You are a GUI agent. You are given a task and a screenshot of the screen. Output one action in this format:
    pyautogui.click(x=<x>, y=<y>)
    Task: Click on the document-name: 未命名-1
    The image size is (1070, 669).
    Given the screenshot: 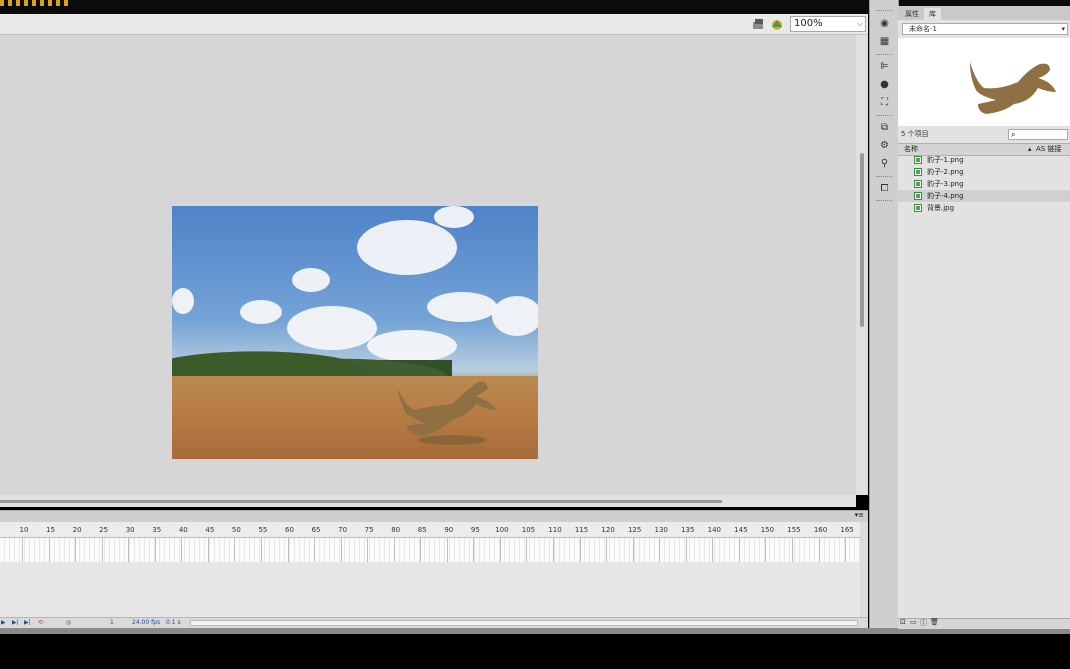 What is the action you would take?
    pyautogui.click(x=923, y=29)
    